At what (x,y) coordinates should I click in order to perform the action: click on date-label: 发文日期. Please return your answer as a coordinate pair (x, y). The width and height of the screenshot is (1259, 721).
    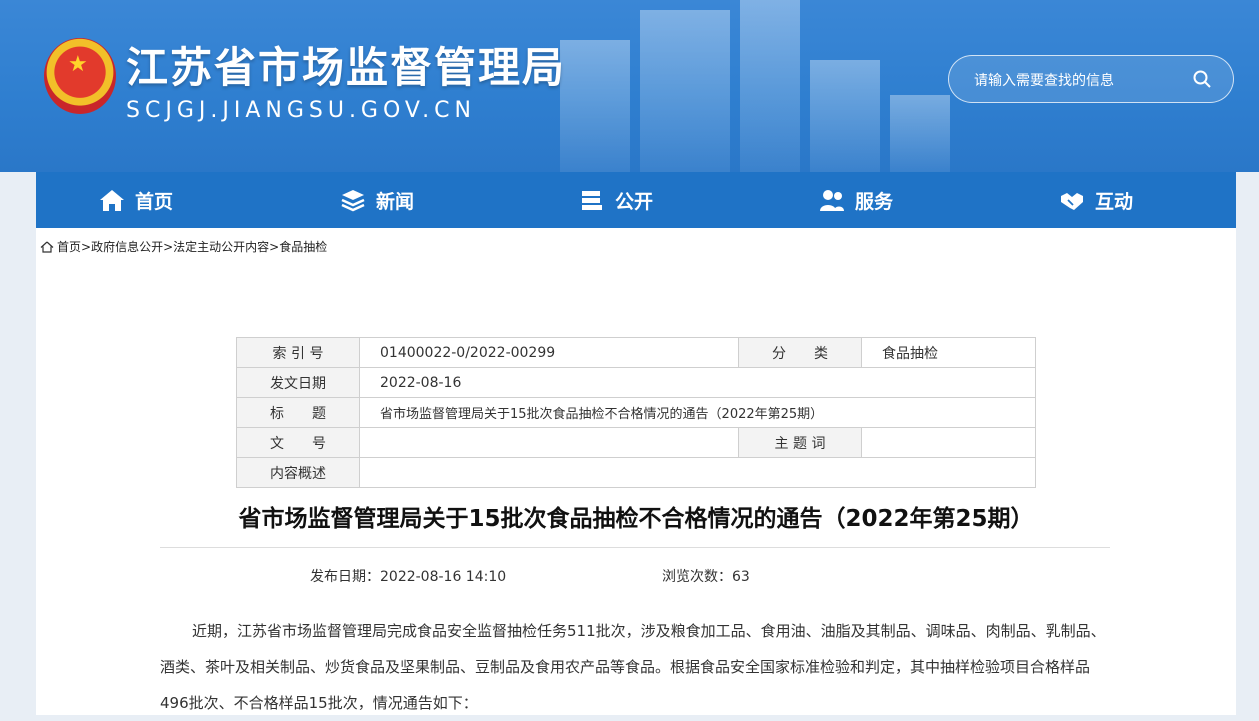
    Looking at the image, I should click on (298, 382).